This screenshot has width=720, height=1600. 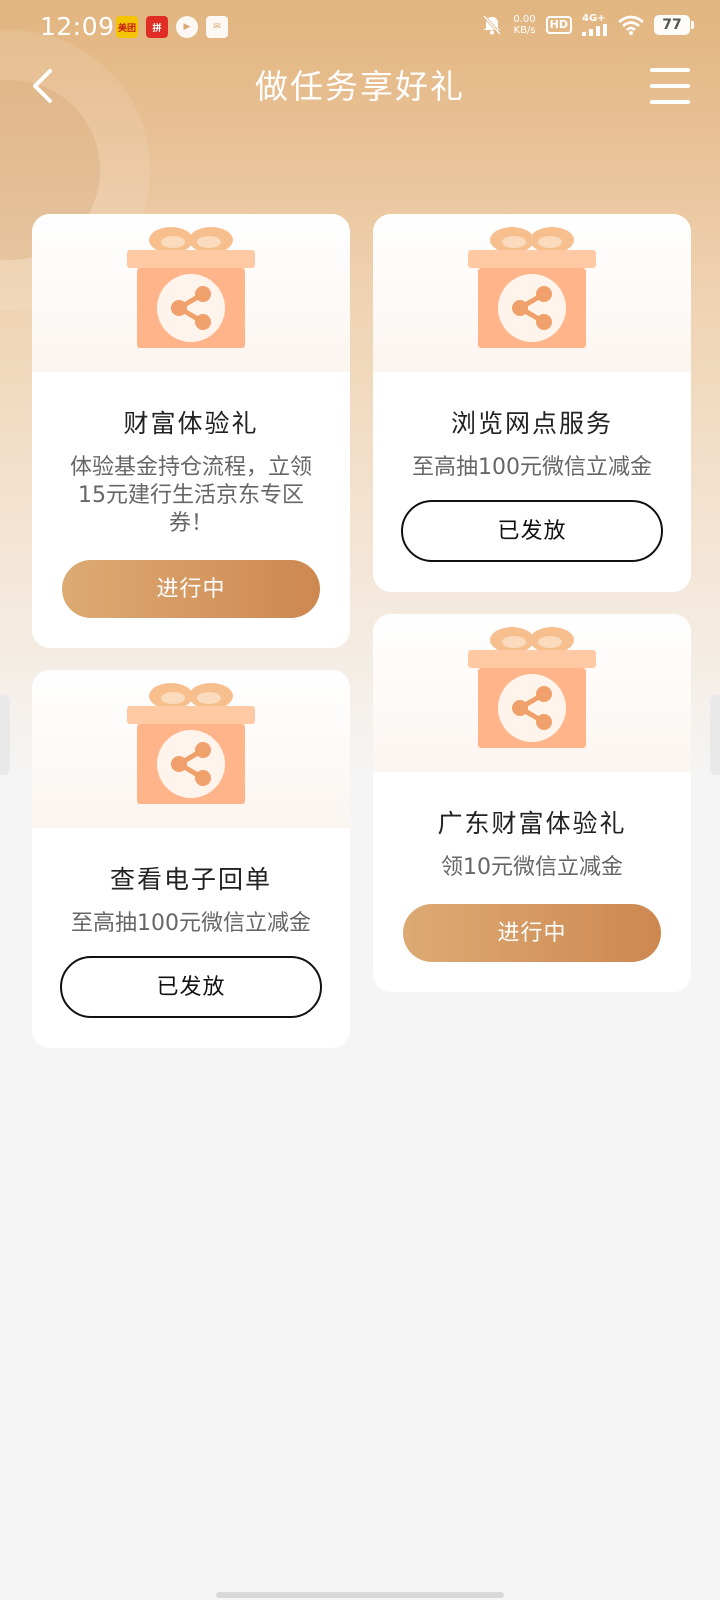 I want to click on task-description: 领10元微信立减金, so click(x=532, y=867).